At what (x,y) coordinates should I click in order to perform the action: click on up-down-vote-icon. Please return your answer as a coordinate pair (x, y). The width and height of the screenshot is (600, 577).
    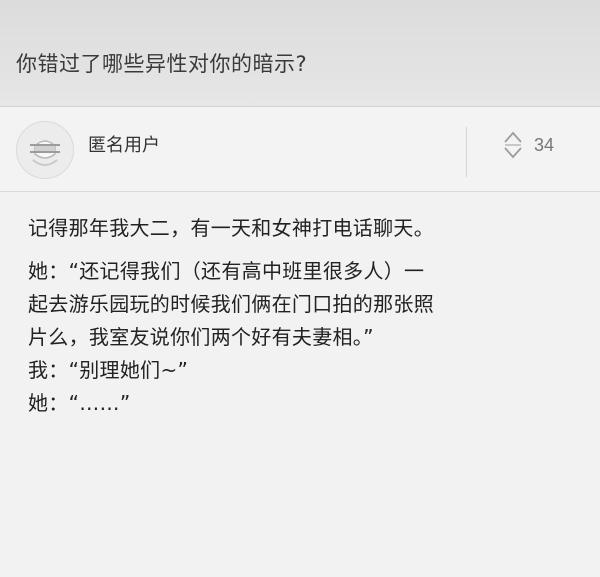
    Looking at the image, I should click on (513, 145).